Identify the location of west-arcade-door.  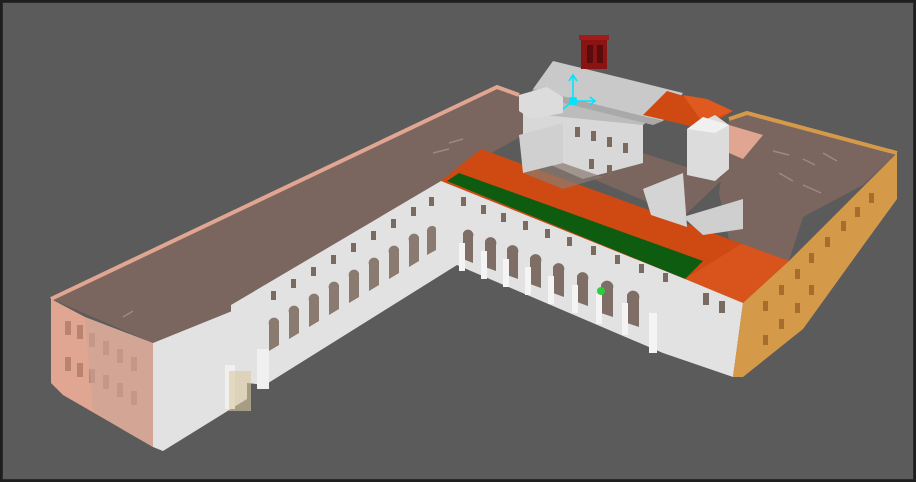
(240, 391).